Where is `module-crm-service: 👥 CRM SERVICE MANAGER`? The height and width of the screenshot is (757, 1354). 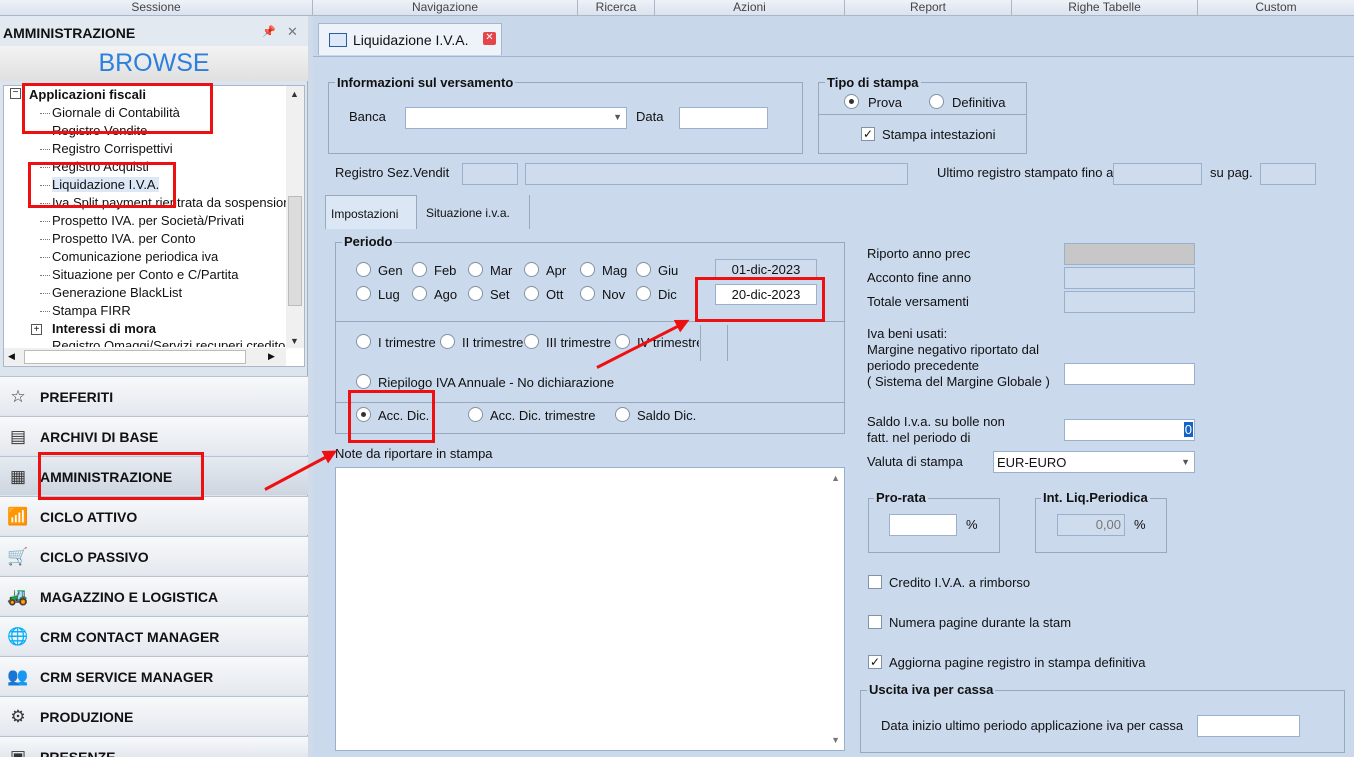
module-crm-service: 👥 CRM SERVICE MANAGER is located at coordinates (154, 675).